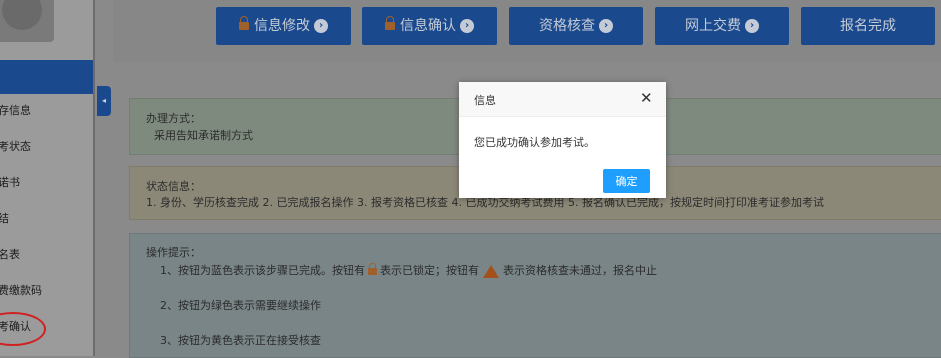 The width and height of the screenshot is (941, 358). I want to click on sidebar-item-form: 名表, so click(46, 255).